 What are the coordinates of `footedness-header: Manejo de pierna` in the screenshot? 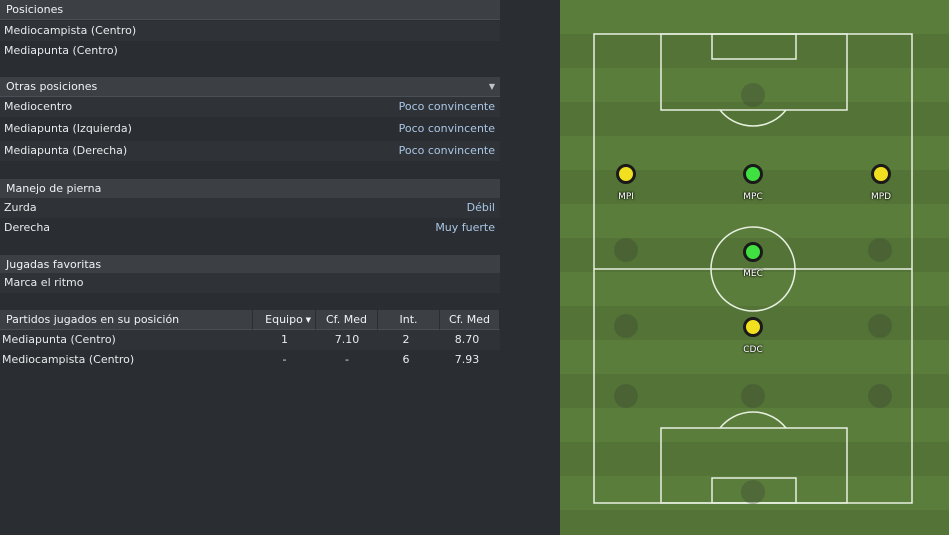 It's located at (250, 189).